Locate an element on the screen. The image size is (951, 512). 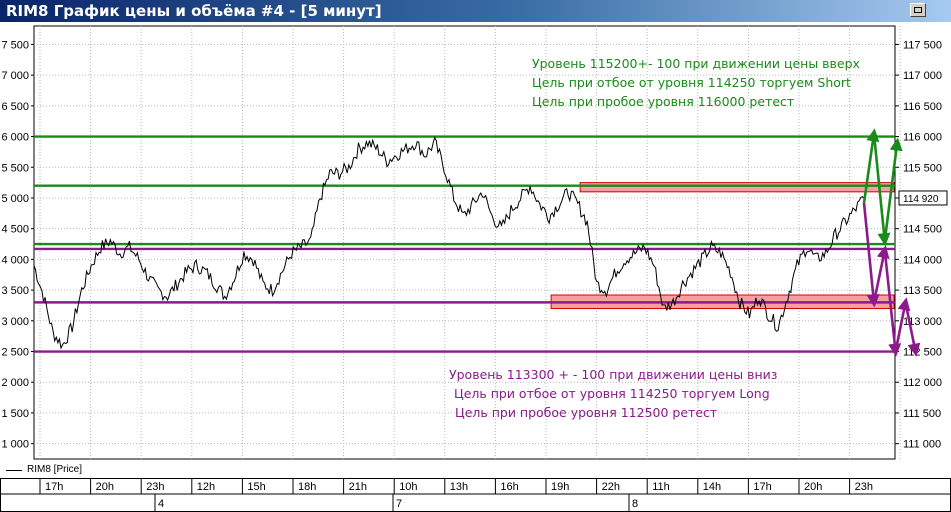
y-tick-label-right: 117 000 is located at coordinates (922, 76).